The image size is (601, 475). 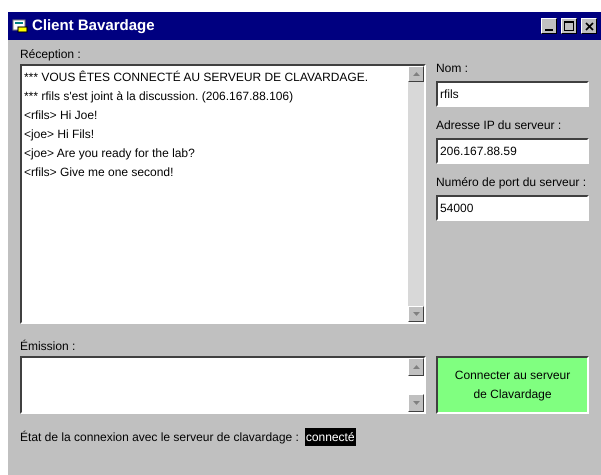 I want to click on app-icon, so click(x=20, y=26).